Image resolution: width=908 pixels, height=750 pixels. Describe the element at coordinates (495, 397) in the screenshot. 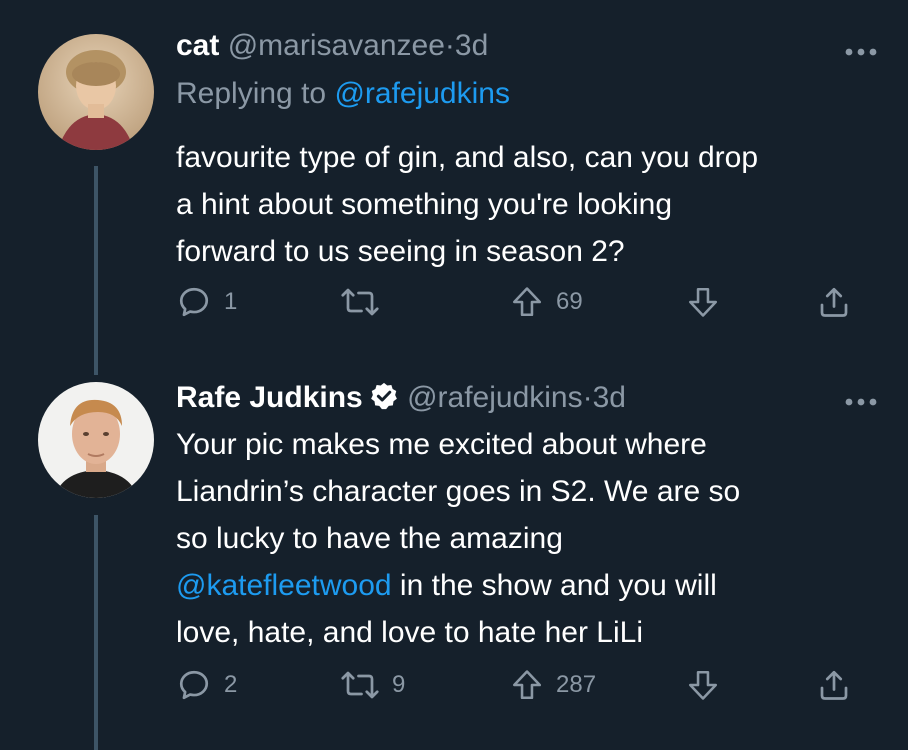

I see `handle: @rafejudkins` at that location.